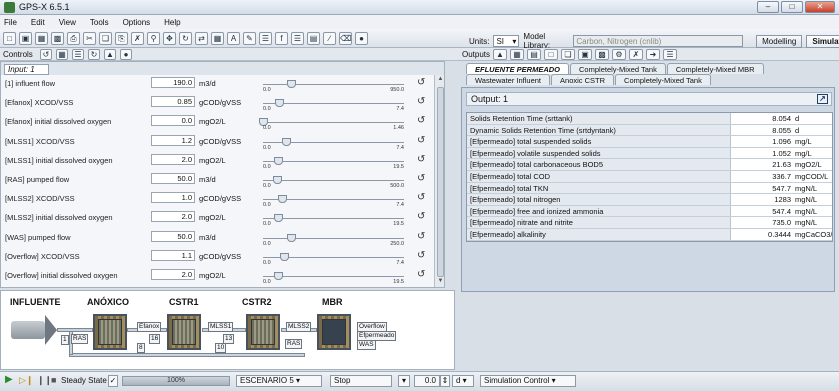  Describe the element at coordinates (173, 140) in the screenshot. I see `parameter-value-input: 1.2` at that location.